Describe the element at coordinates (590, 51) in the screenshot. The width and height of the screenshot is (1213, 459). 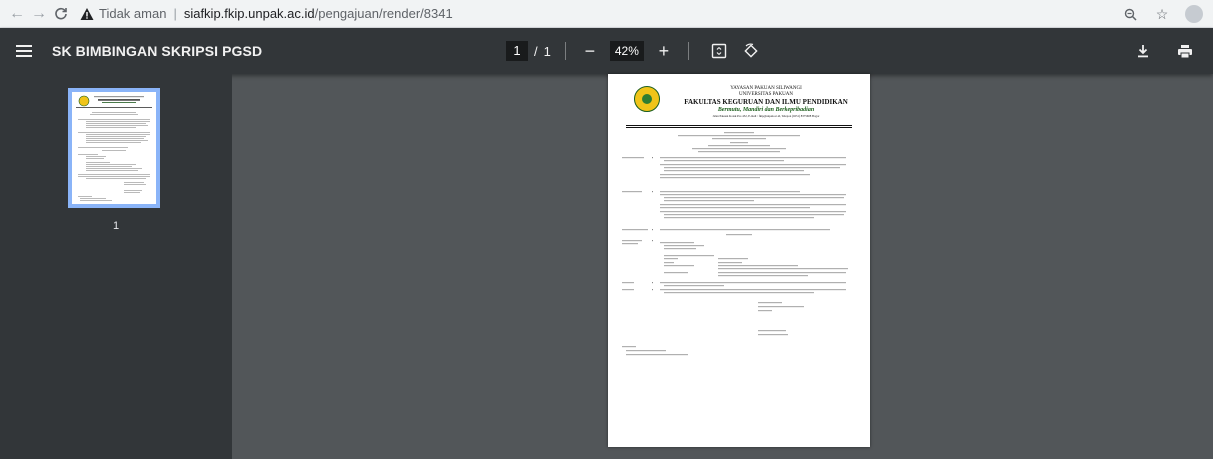
I see `zoom-out-button: −` at that location.